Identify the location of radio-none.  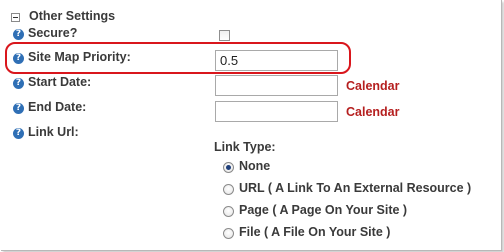
(228, 167).